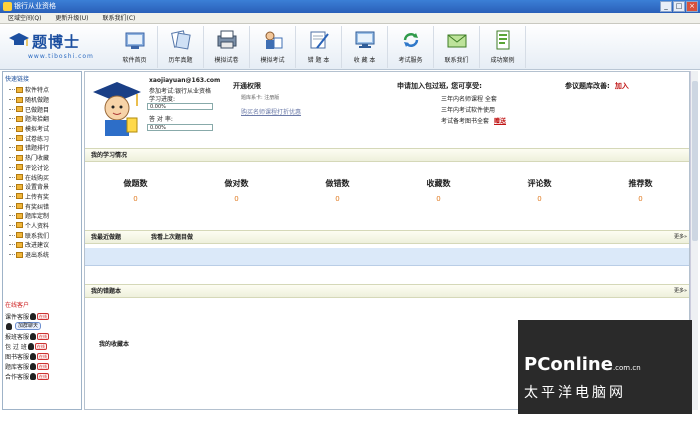 The height and width of the screenshot is (425, 700). What do you see at coordinates (692, 6) in the screenshot?
I see `close-button: ×` at bounding box center [692, 6].